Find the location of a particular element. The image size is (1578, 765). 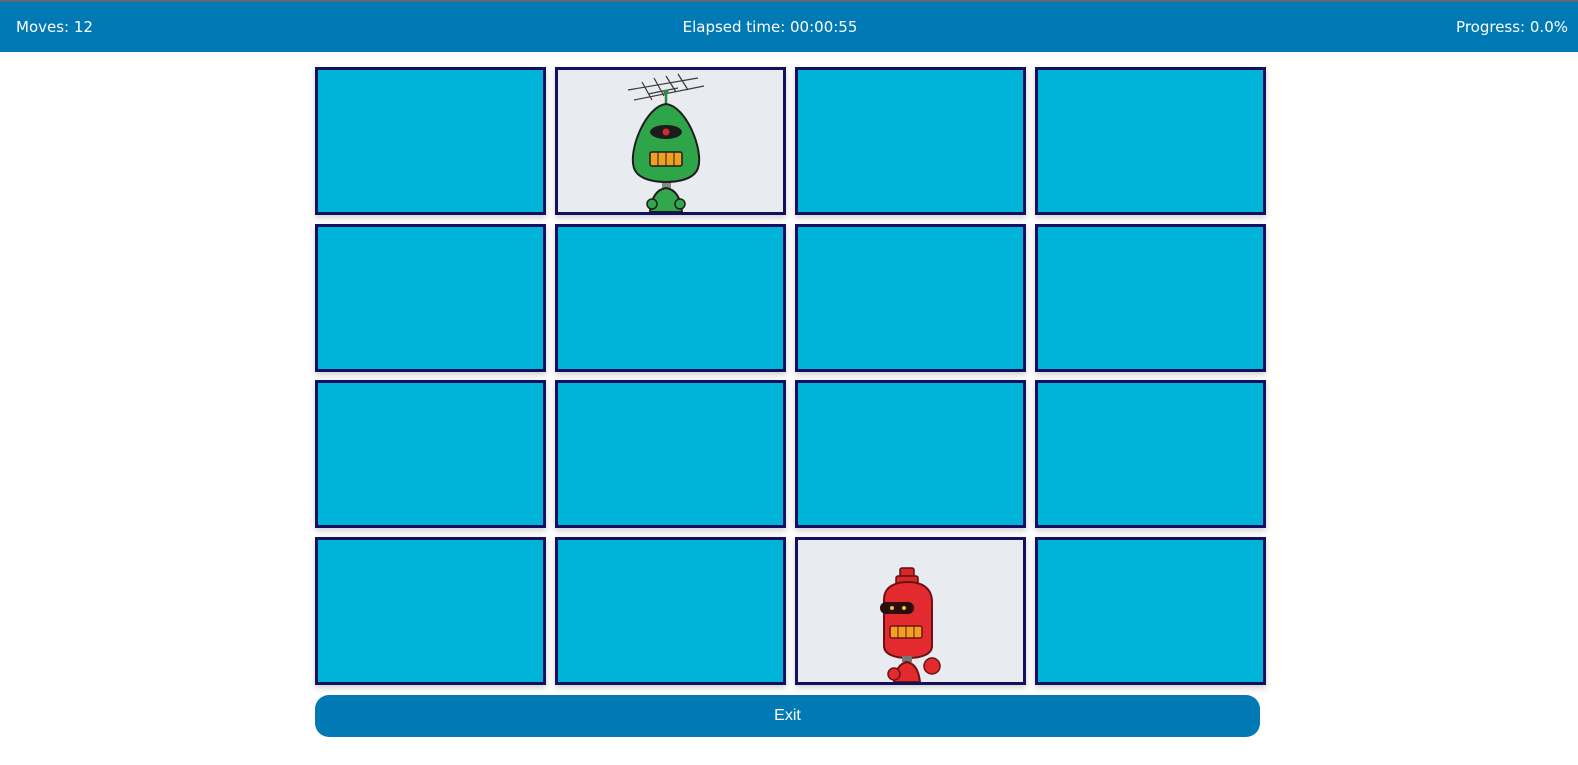

elapsed-time: Elapsed time: 00:00:55 is located at coordinates (770, 27).